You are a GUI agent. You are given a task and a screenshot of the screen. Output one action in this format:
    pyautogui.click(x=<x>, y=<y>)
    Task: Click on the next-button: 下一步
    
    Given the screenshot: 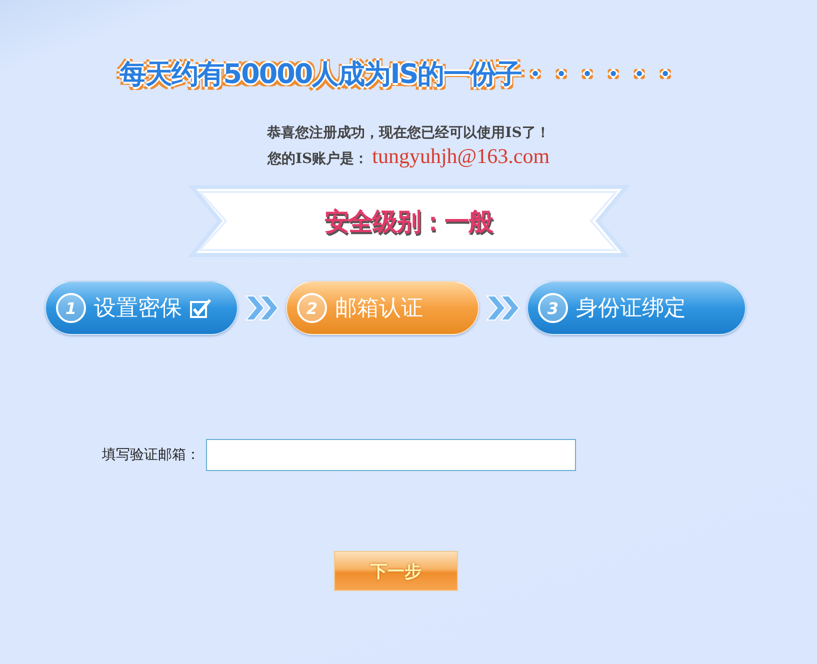 What is the action you would take?
    pyautogui.click(x=396, y=571)
    